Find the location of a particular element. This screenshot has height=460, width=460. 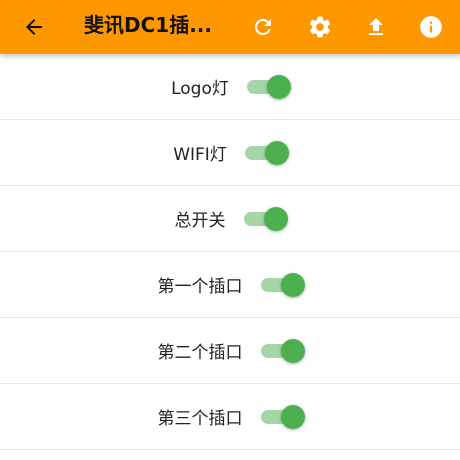

list-item-label: 总开关 is located at coordinates (200, 221).